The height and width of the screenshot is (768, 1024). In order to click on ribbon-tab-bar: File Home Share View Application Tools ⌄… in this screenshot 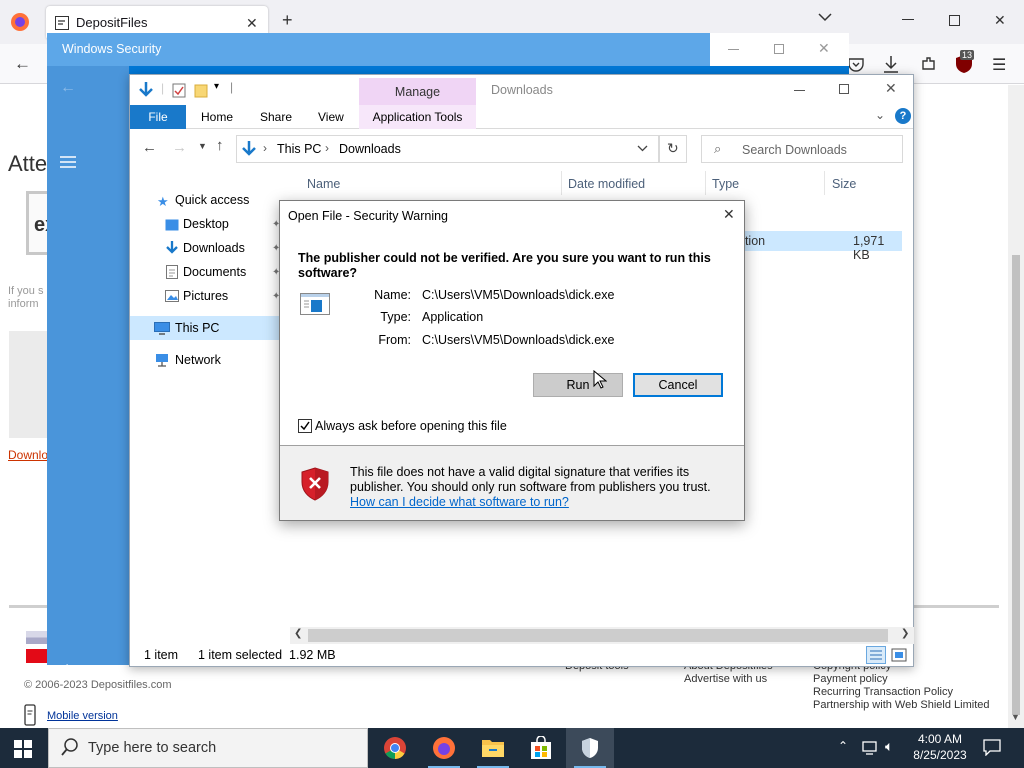, I will do `click(521, 117)`.